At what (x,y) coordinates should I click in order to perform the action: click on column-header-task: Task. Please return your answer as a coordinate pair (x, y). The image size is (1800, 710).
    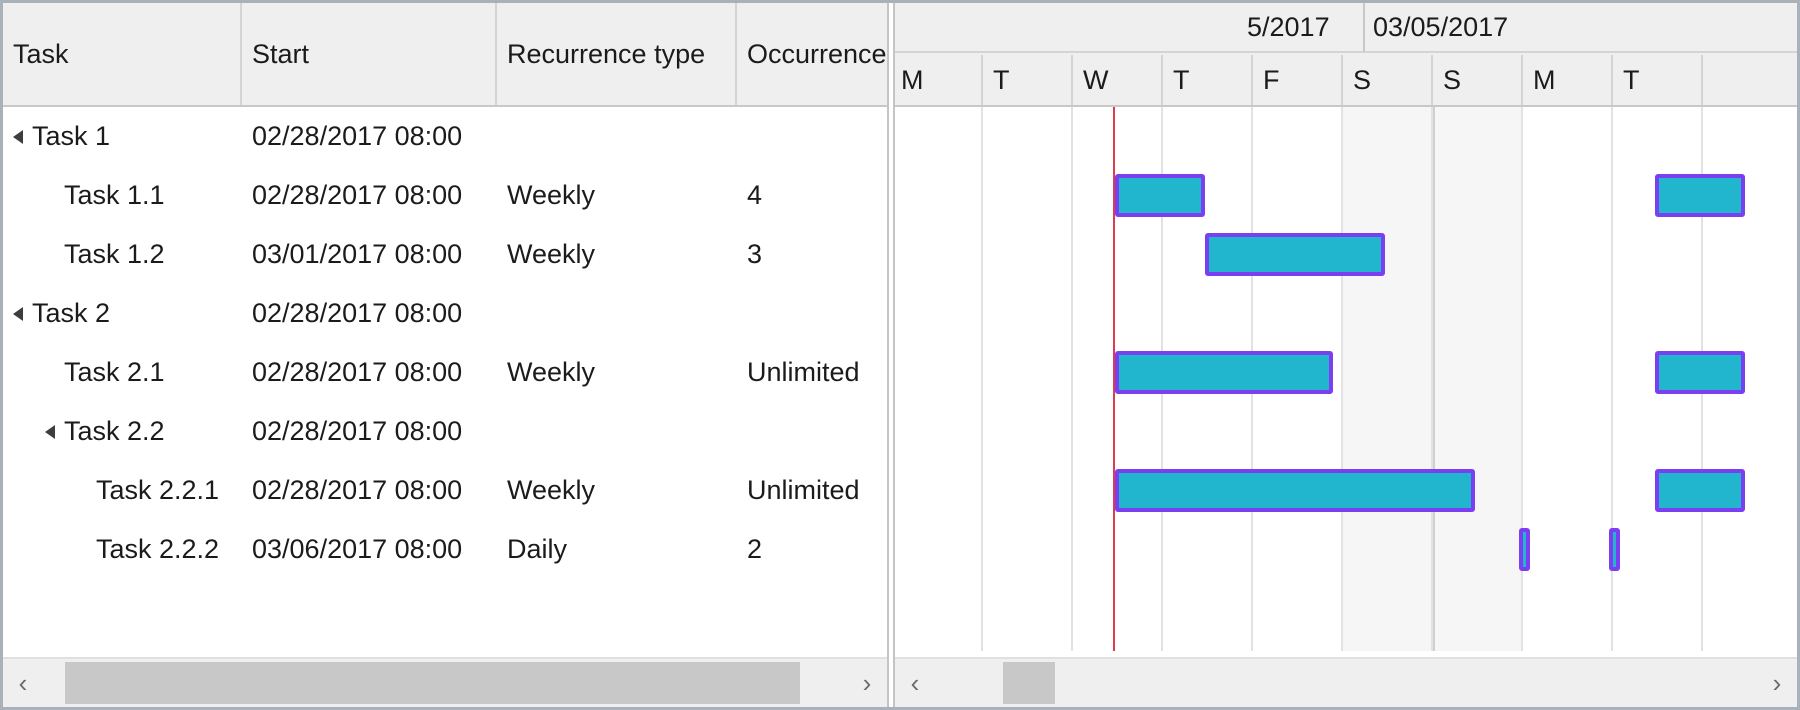
    Looking at the image, I should click on (122, 54).